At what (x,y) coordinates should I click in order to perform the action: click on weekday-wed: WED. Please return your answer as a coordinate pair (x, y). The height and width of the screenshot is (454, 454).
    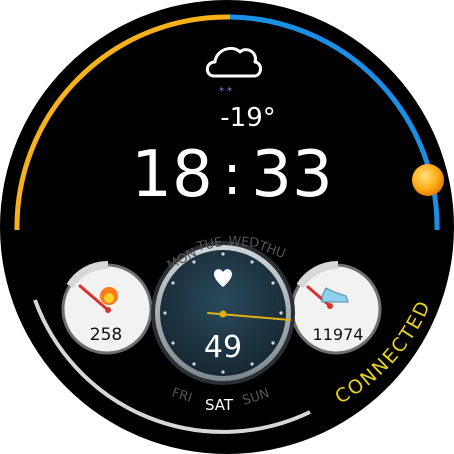
    Looking at the image, I should click on (244, 242).